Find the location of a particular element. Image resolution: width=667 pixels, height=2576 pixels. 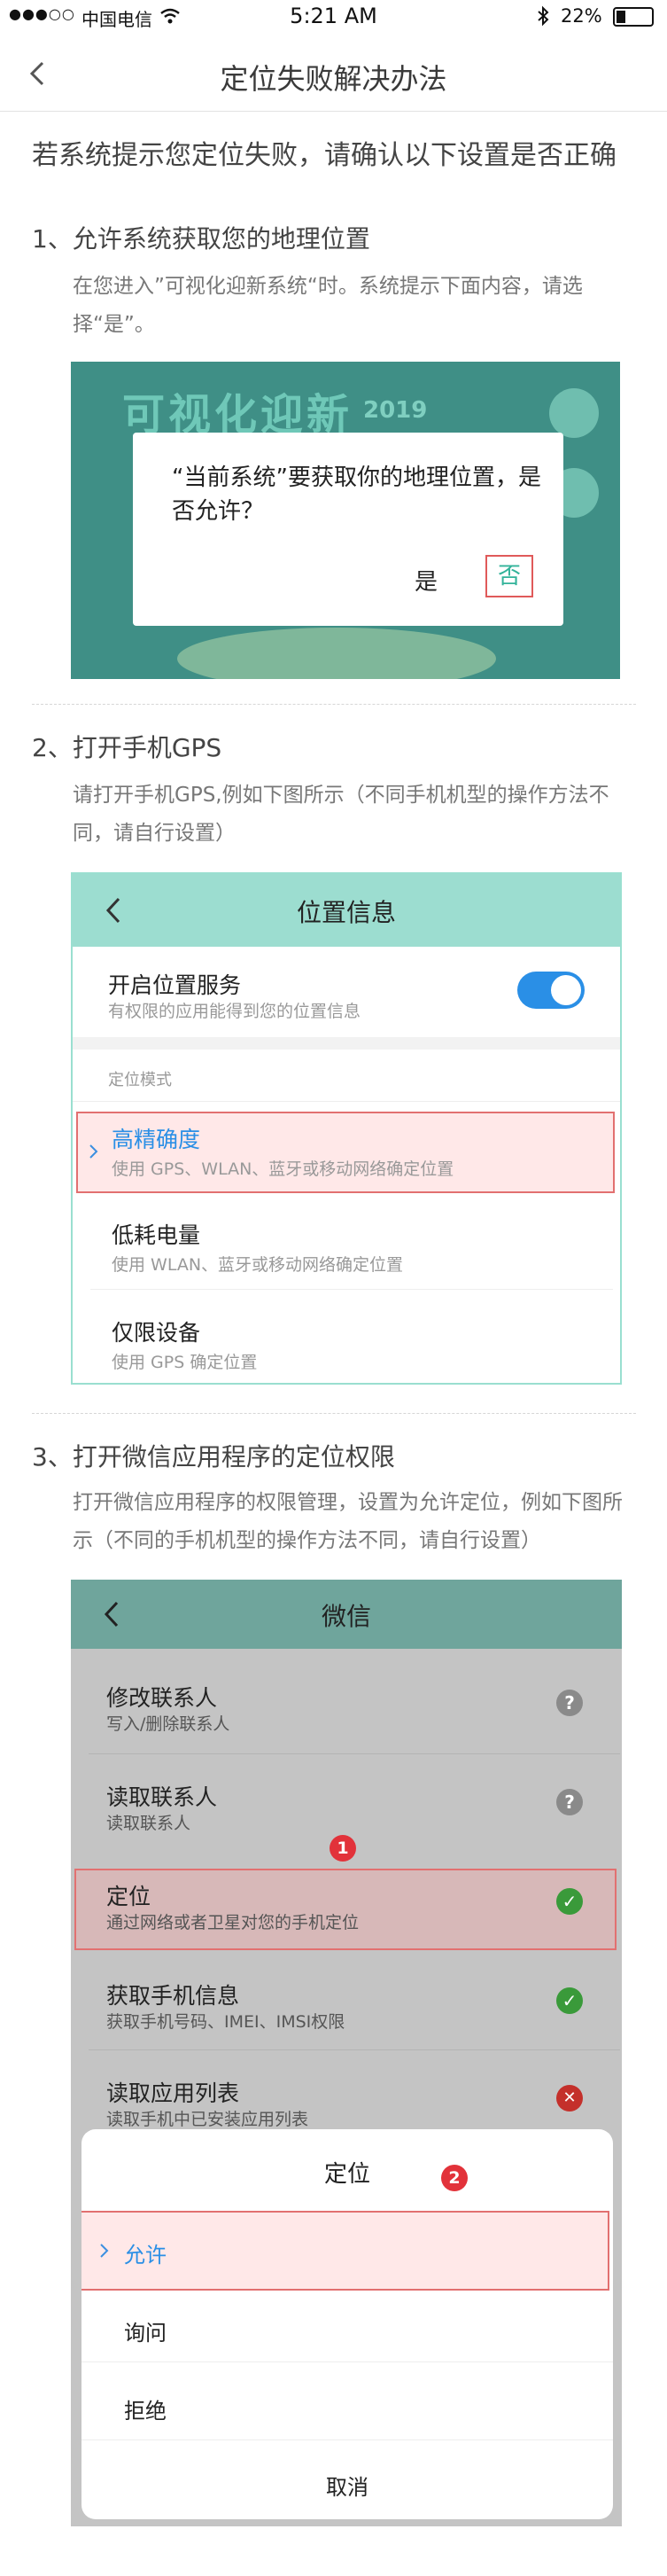

section2-desc: 请打开手机GPS,例如下图所示（不同手机机型的操作方法不同，请自行设置） is located at coordinates (341, 814).